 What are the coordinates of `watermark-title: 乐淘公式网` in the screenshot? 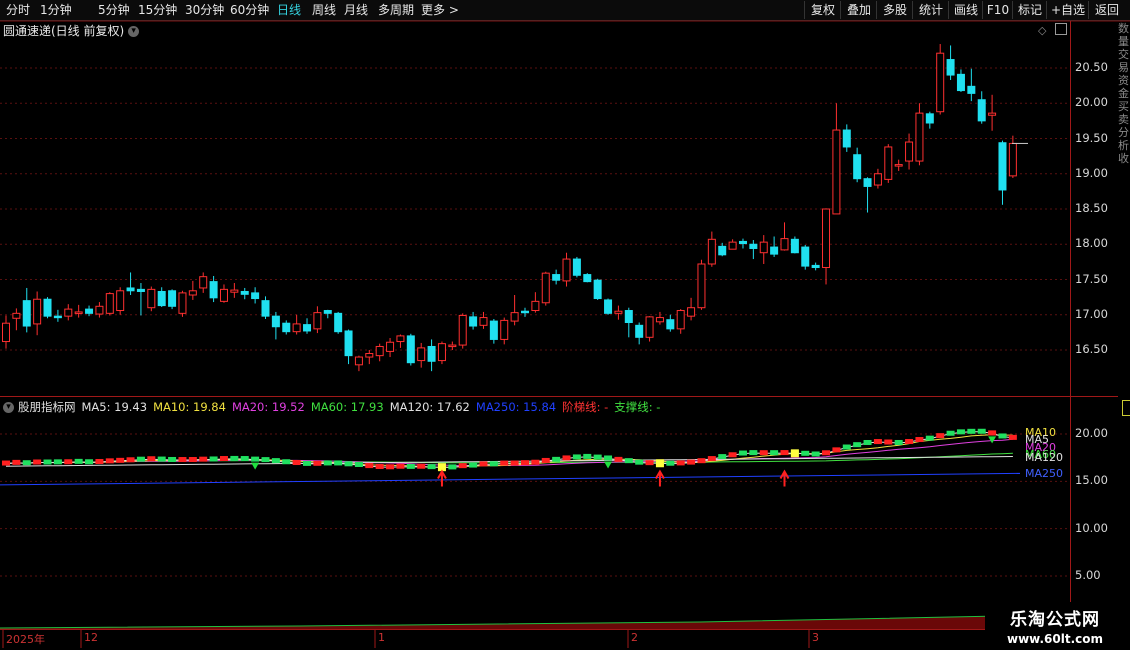 It's located at (1055, 620).